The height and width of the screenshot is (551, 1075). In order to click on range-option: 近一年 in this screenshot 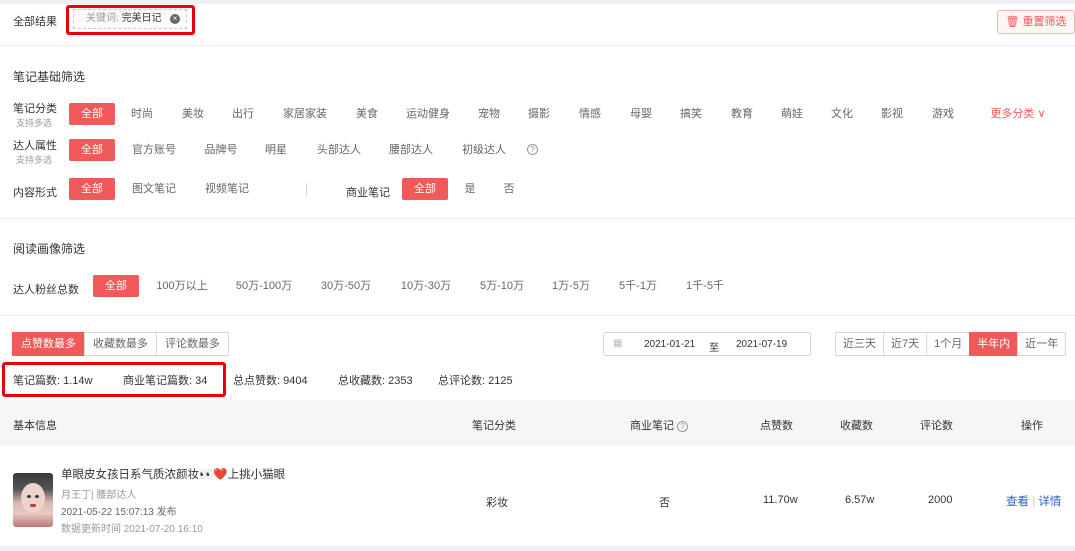, I will do `click(1042, 344)`.